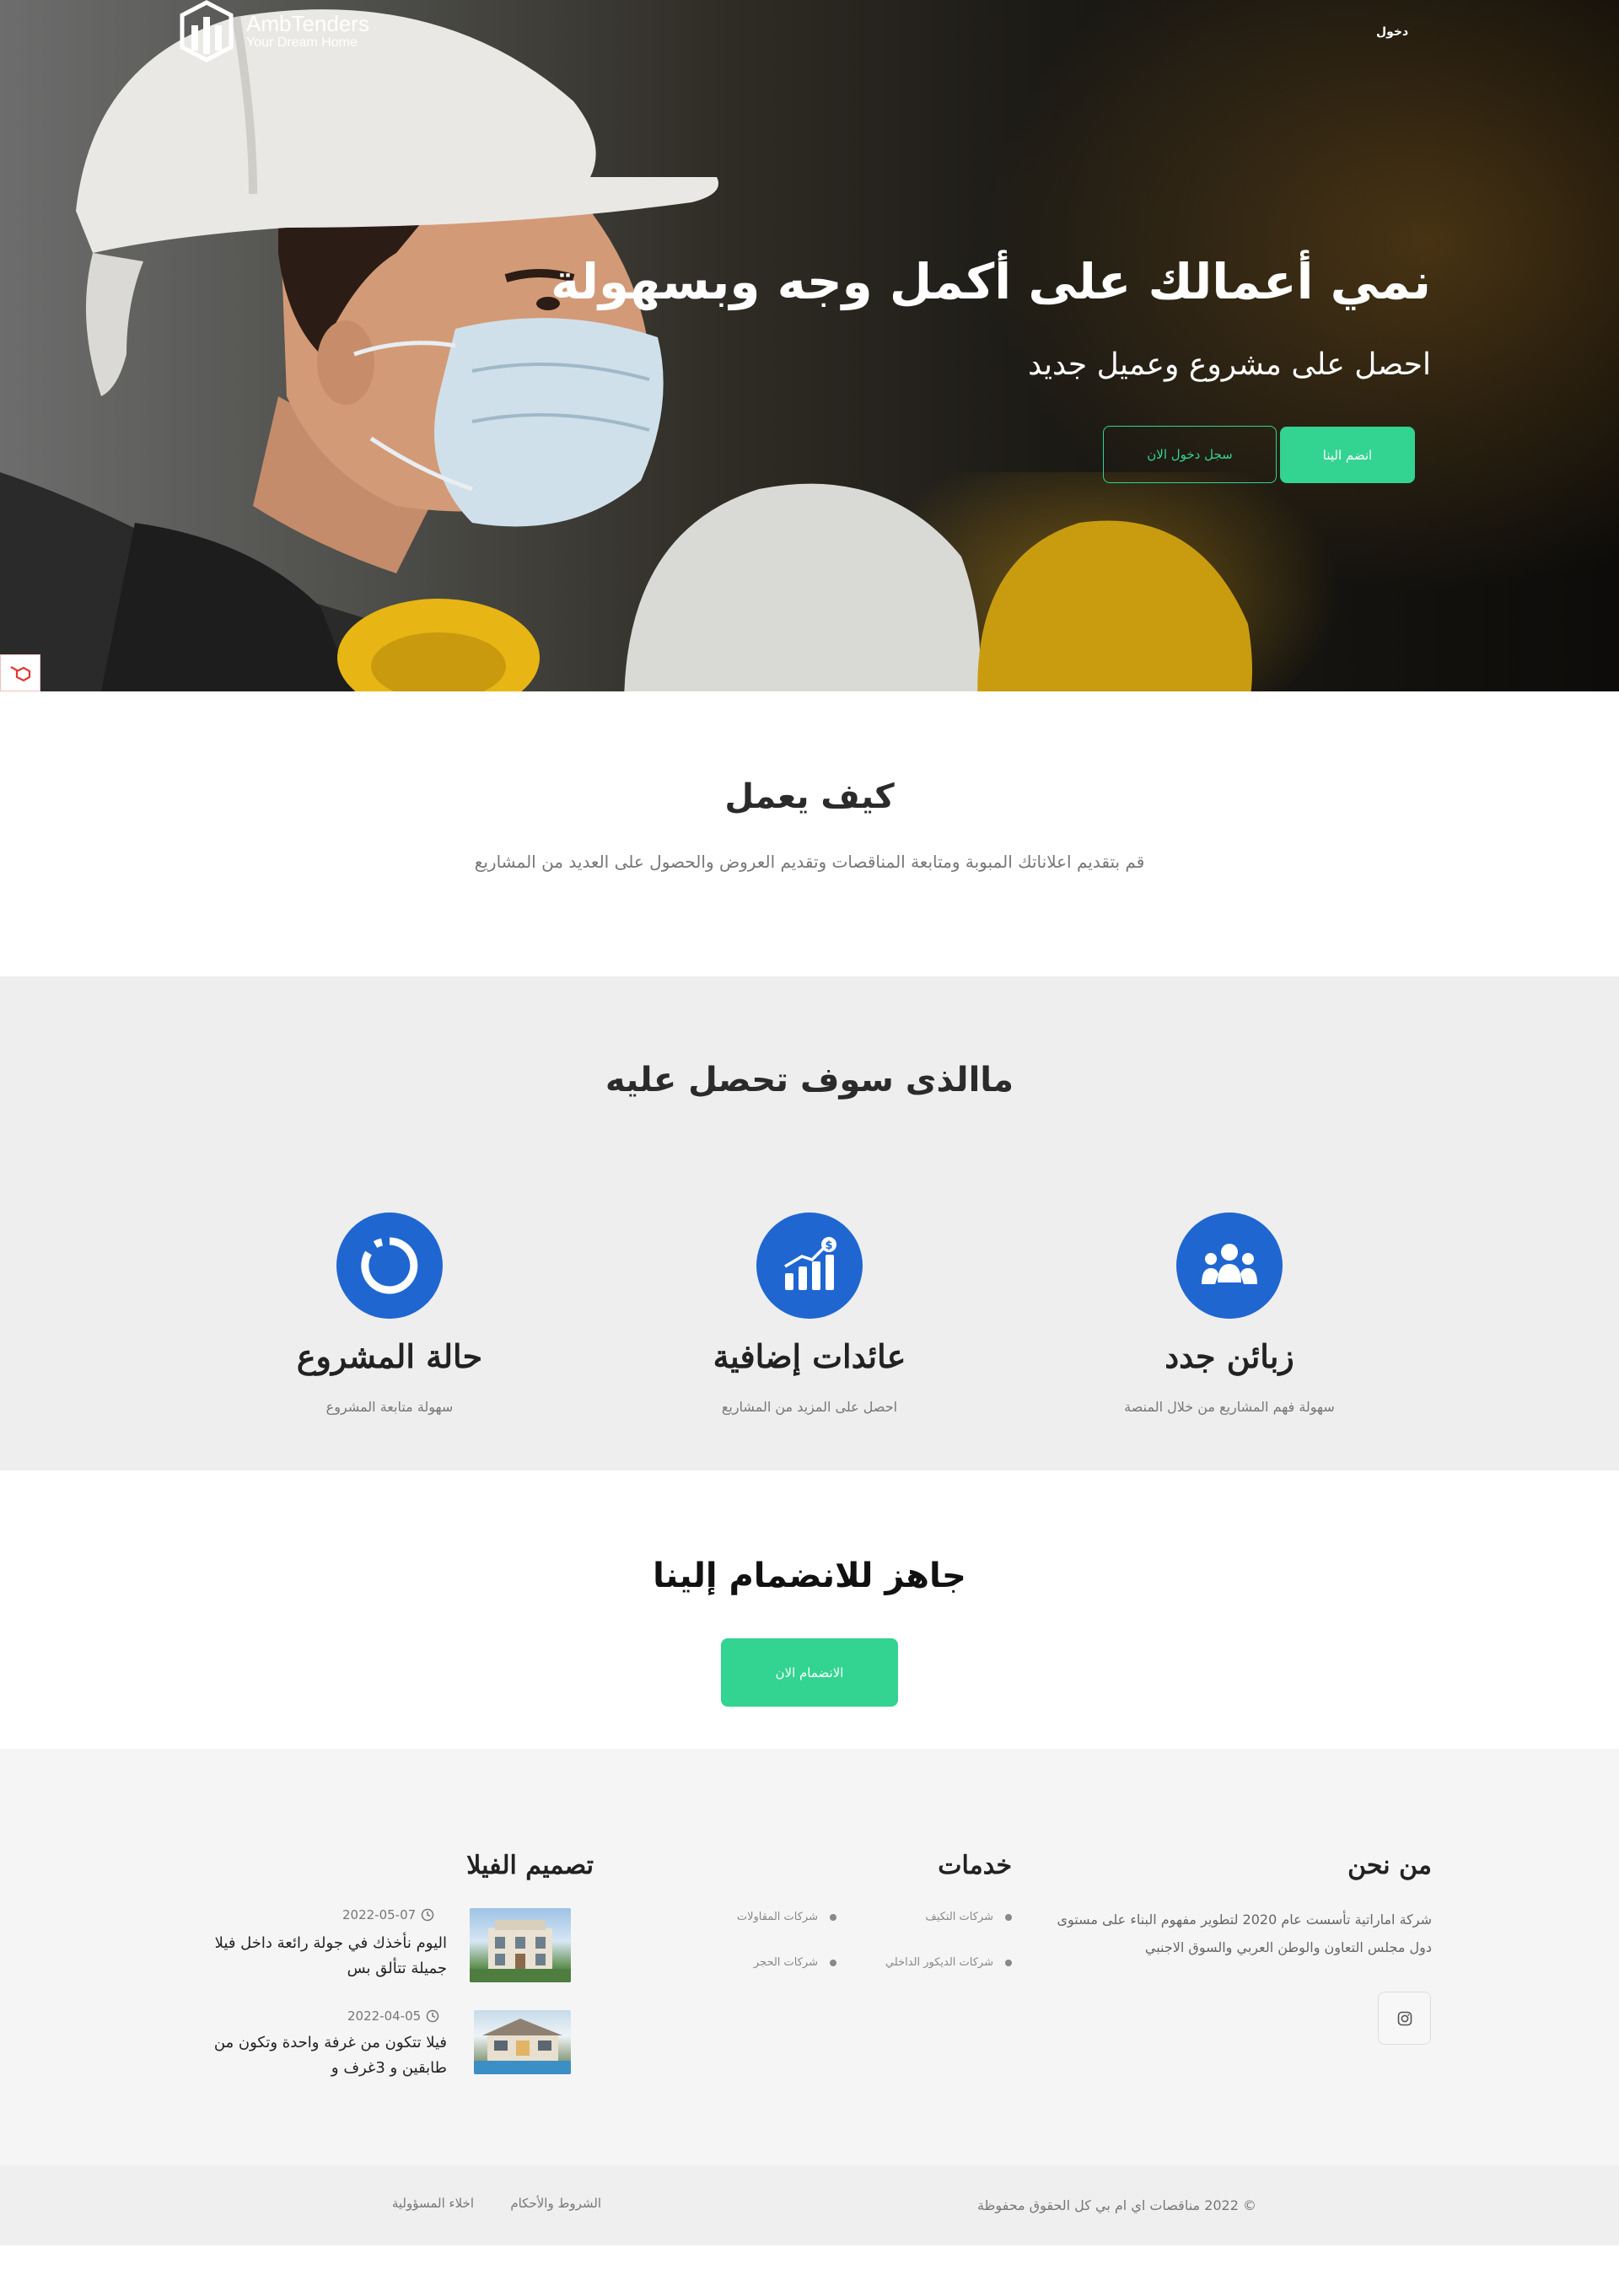 The width and height of the screenshot is (1619, 2296). What do you see at coordinates (939, 1962) in the screenshot?
I see `service-label: شركات الديكور الداخلي` at bounding box center [939, 1962].